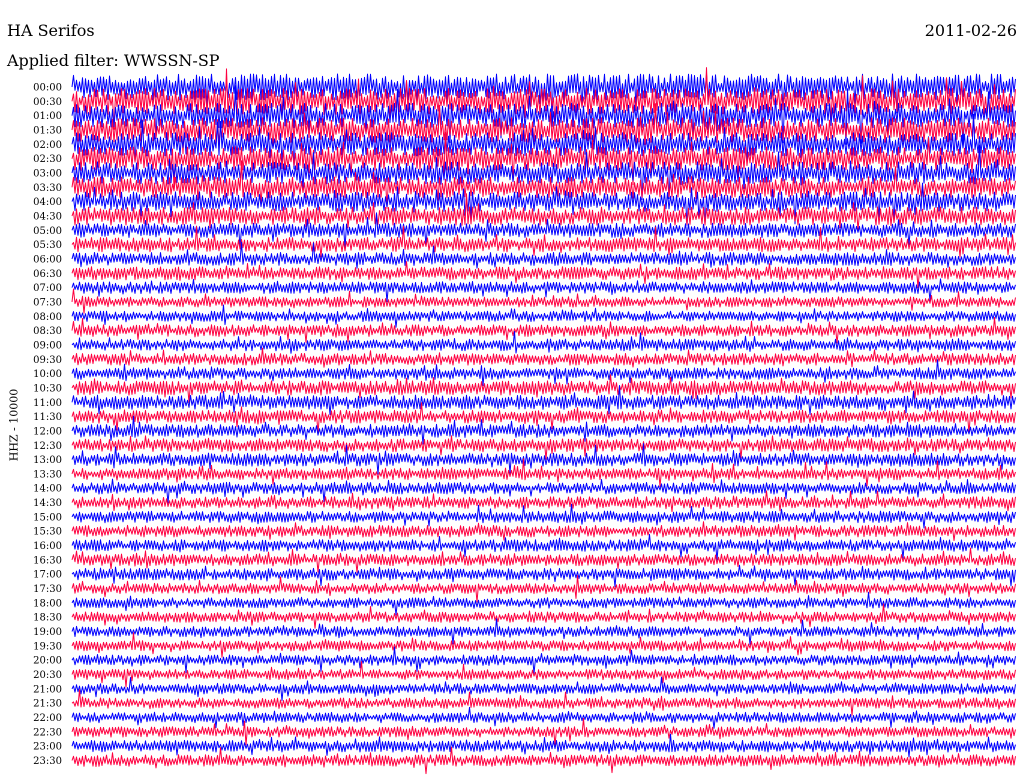  What do you see at coordinates (47, 116) in the screenshot?
I see `row-time-label: 01:00` at bounding box center [47, 116].